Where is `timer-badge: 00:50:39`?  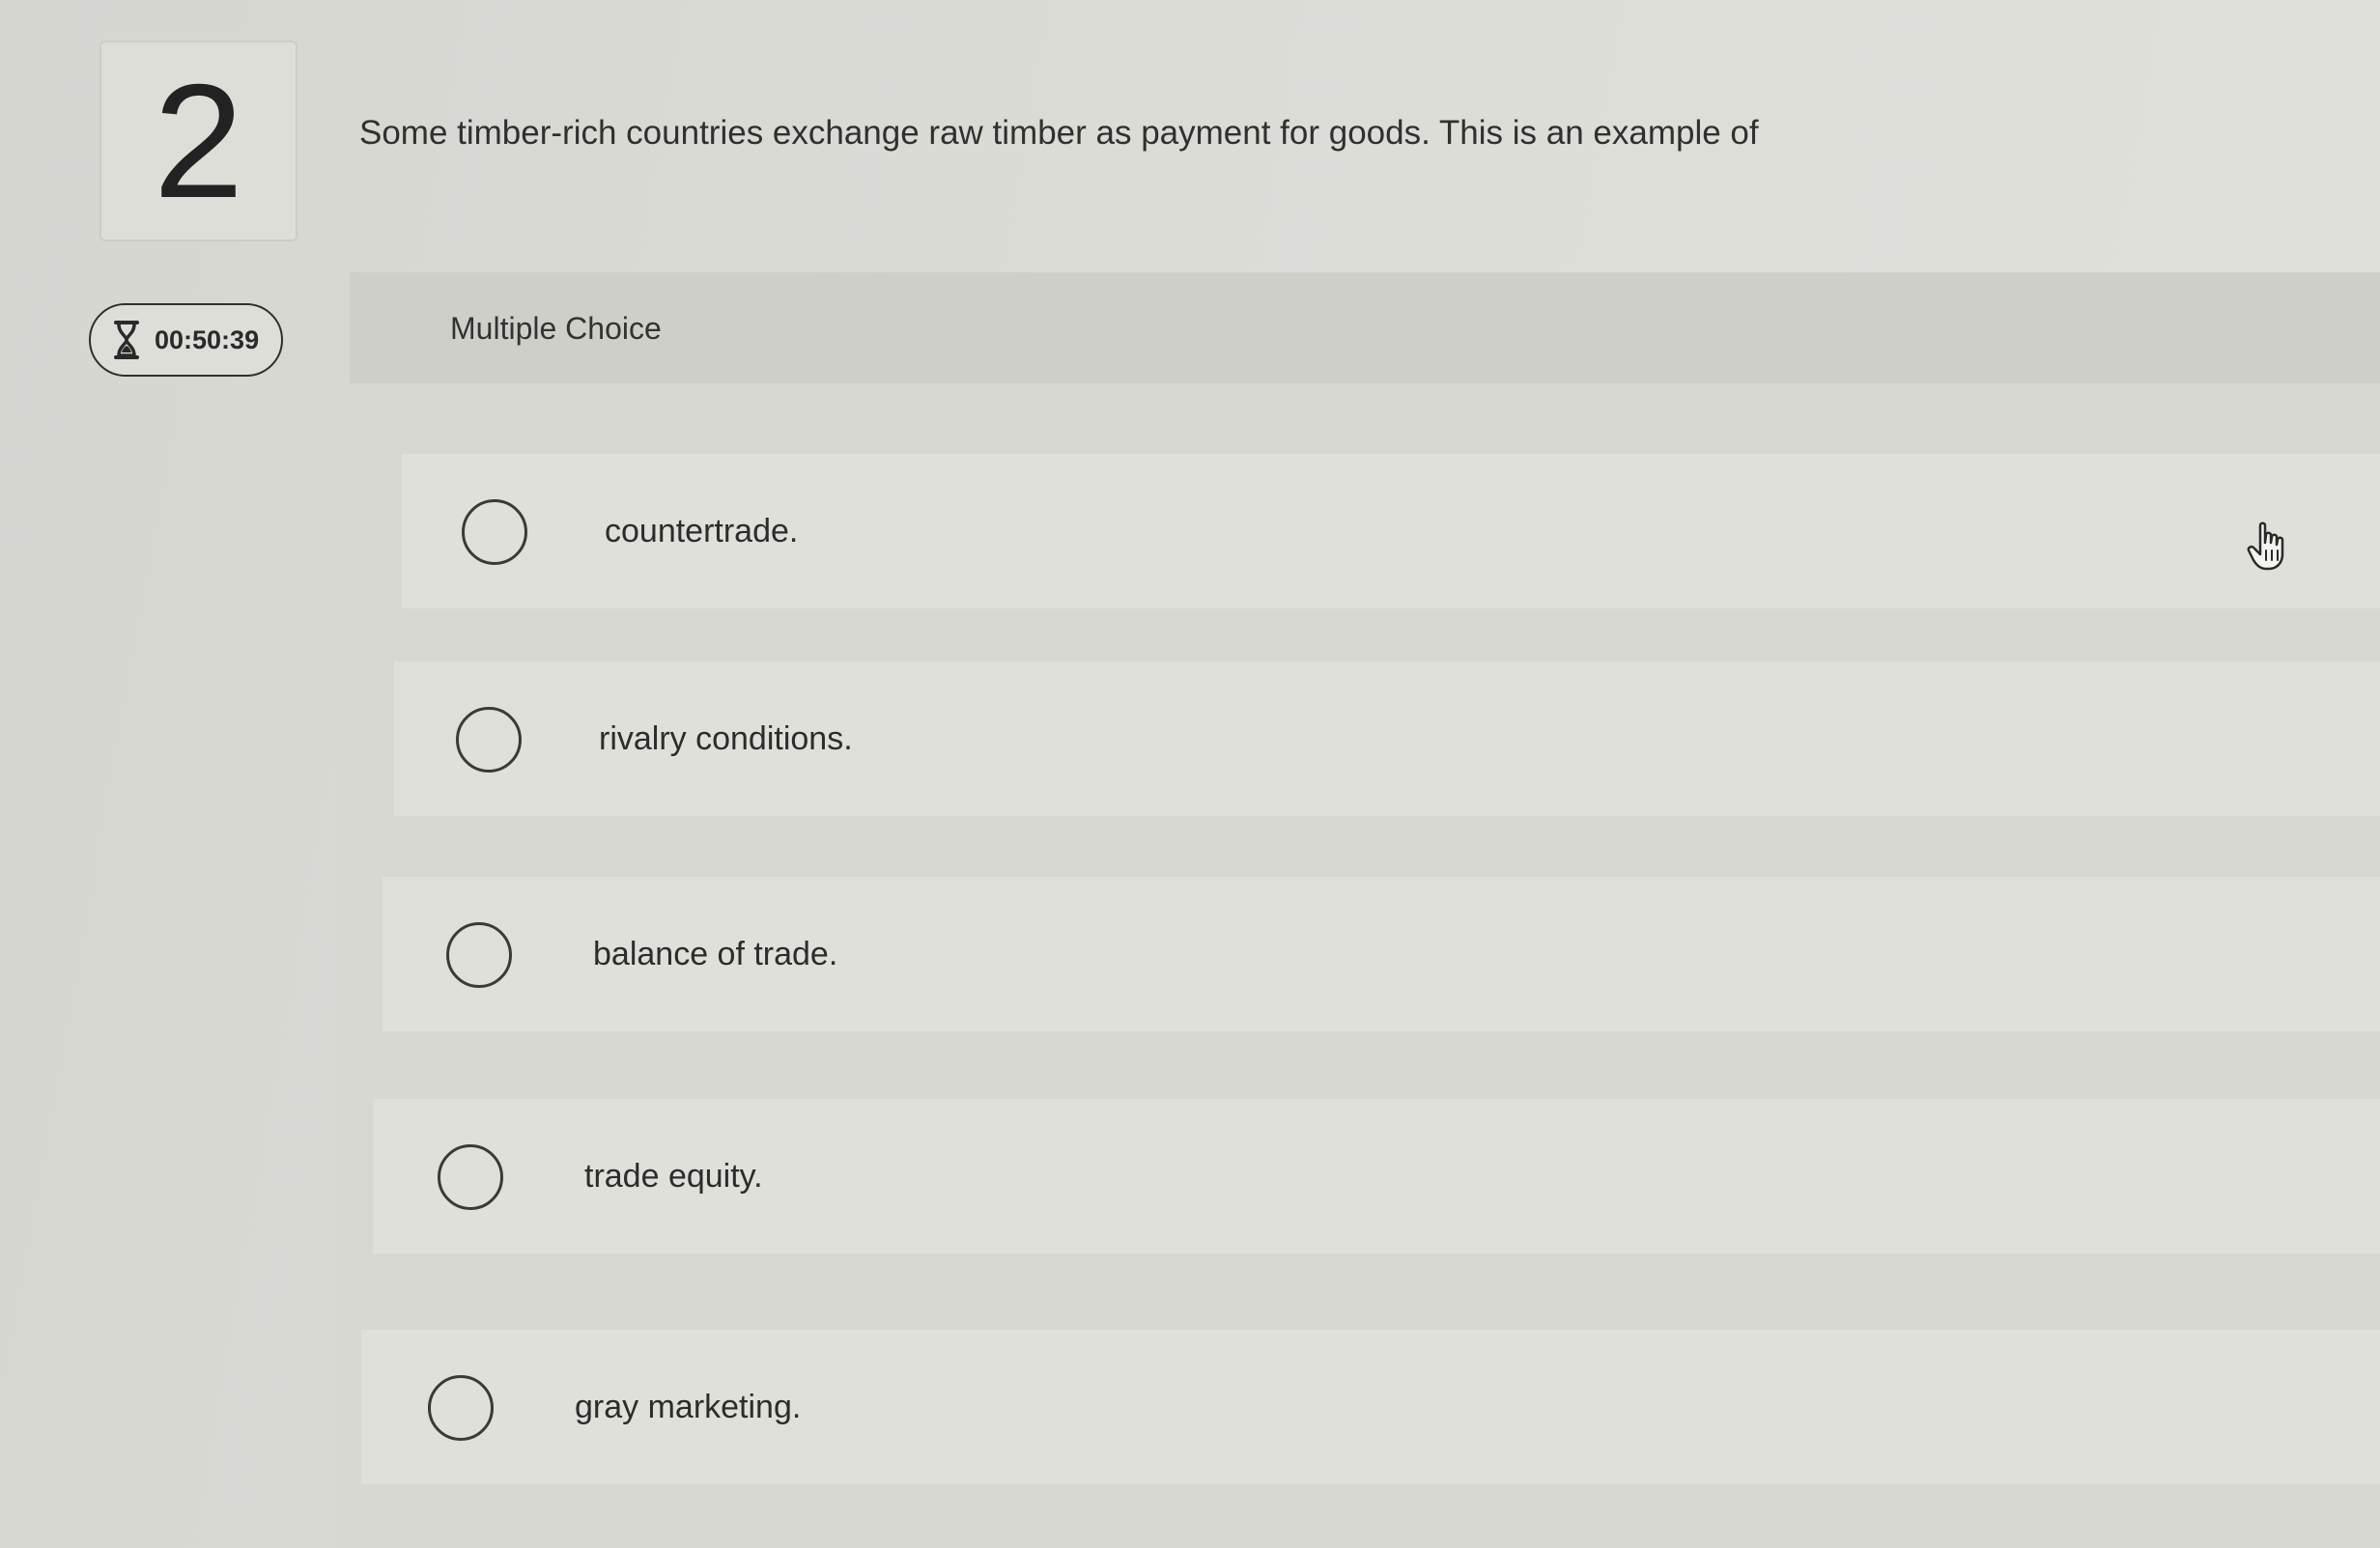 timer-badge: 00:50:39 is located at coordinates (186, 340).